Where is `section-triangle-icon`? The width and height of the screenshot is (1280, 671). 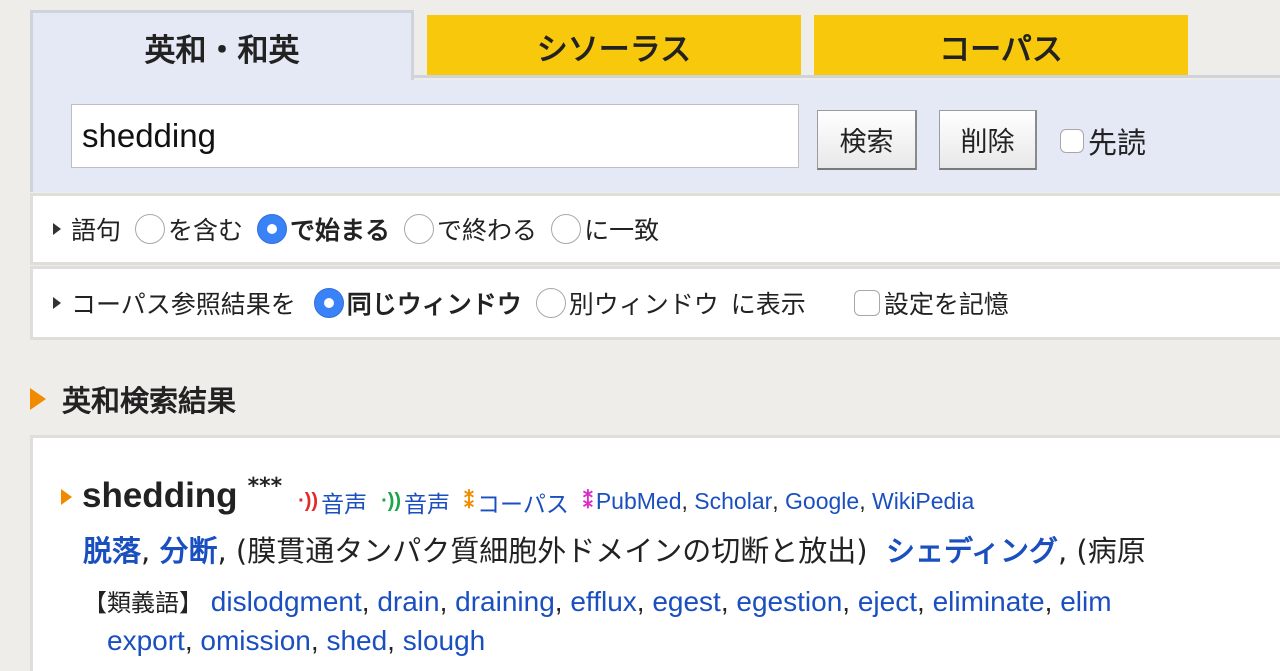
section-triangle-icon is located at coordinates (38, 399).